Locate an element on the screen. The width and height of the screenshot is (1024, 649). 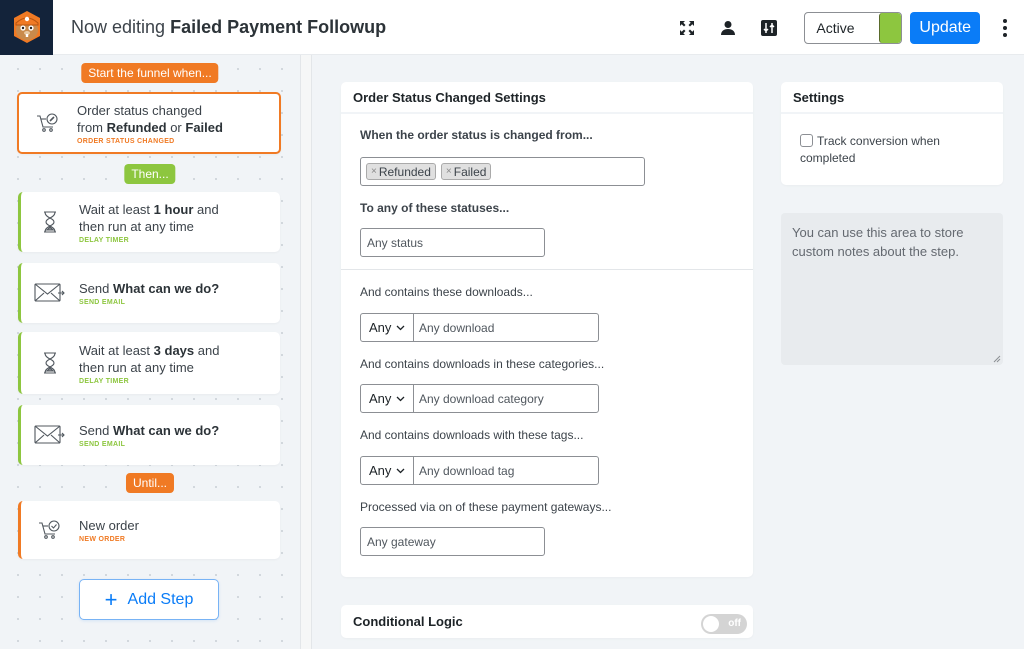
step-line-1: Wait at least 3 days and is located at coordinates (149, 350).